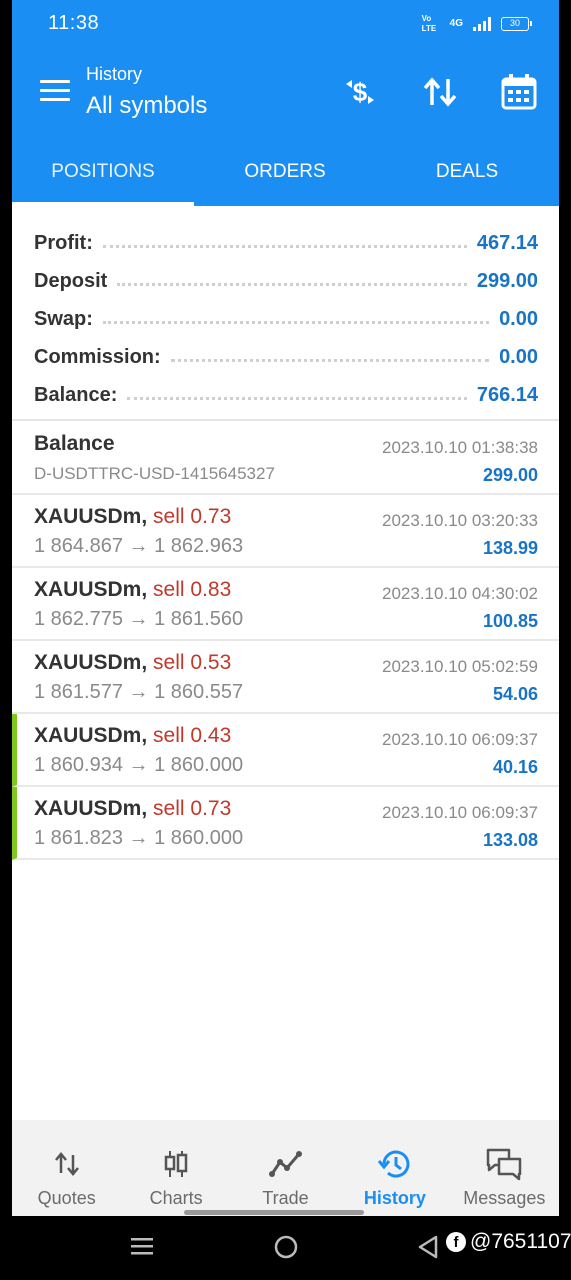  What do you see at coordinates (285, 1198) in the screenshot?
I see `nav-label: Trade` at bounding box center [285, 1198].